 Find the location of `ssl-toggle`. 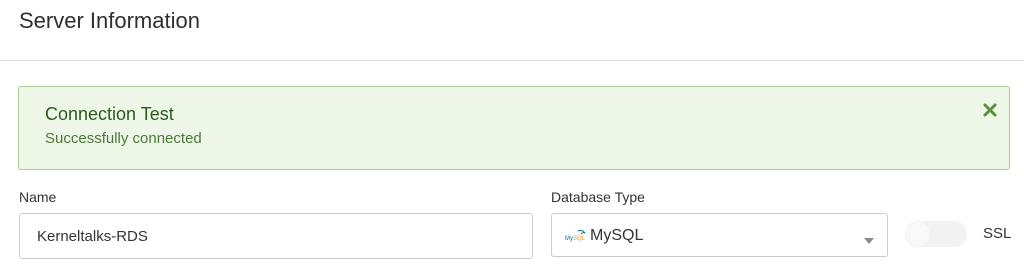

ssl-toggle is located at coordinates (936, 234).